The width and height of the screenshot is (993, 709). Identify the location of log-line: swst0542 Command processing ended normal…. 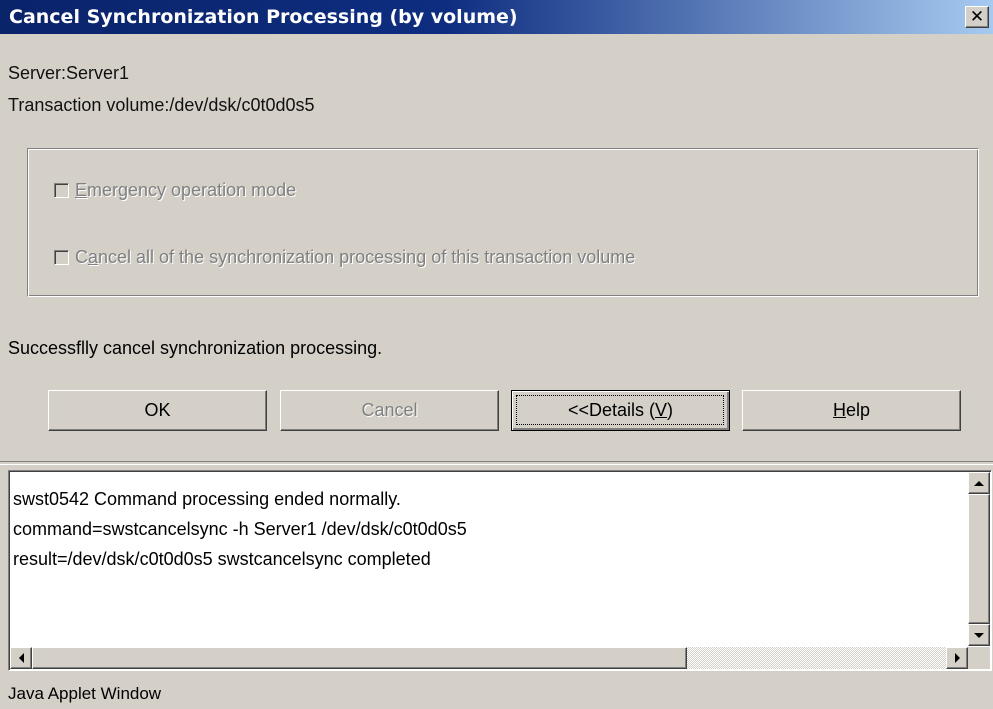
(207, 499).